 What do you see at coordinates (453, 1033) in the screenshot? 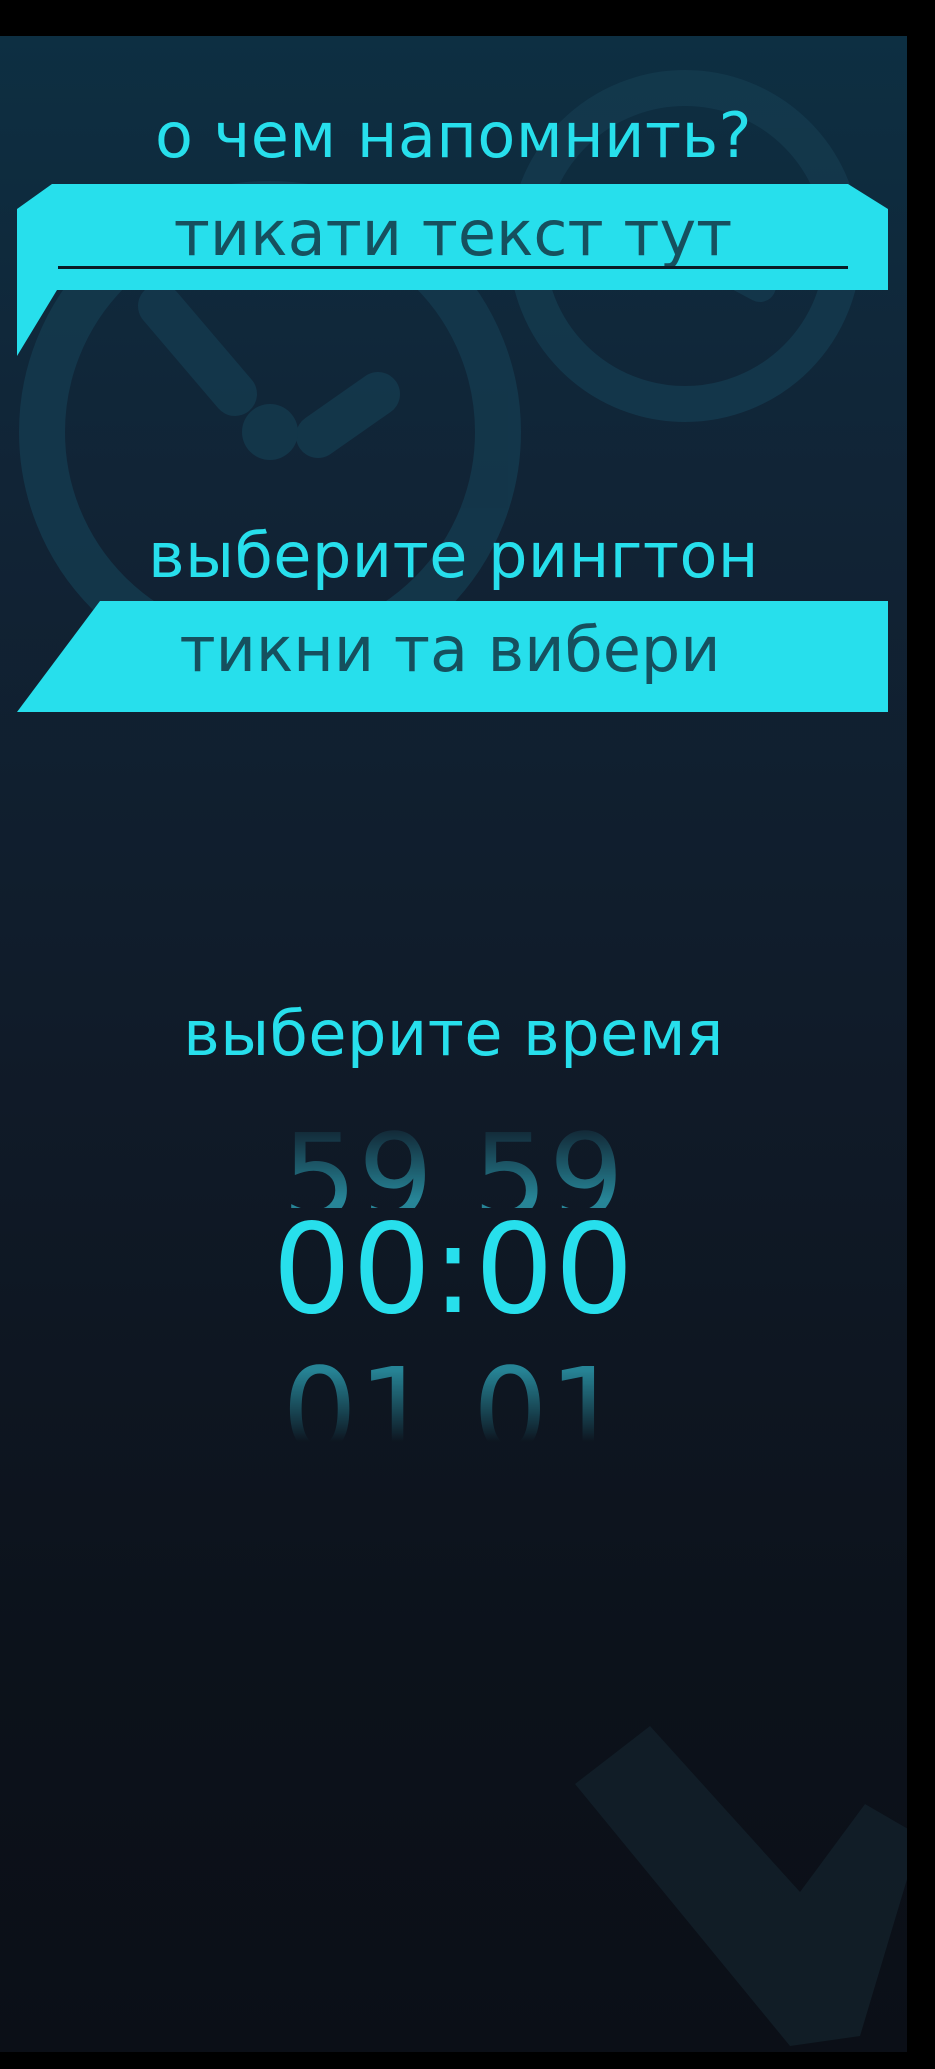
I see `time-label: выберите время` at bounding box center [453, 1033].